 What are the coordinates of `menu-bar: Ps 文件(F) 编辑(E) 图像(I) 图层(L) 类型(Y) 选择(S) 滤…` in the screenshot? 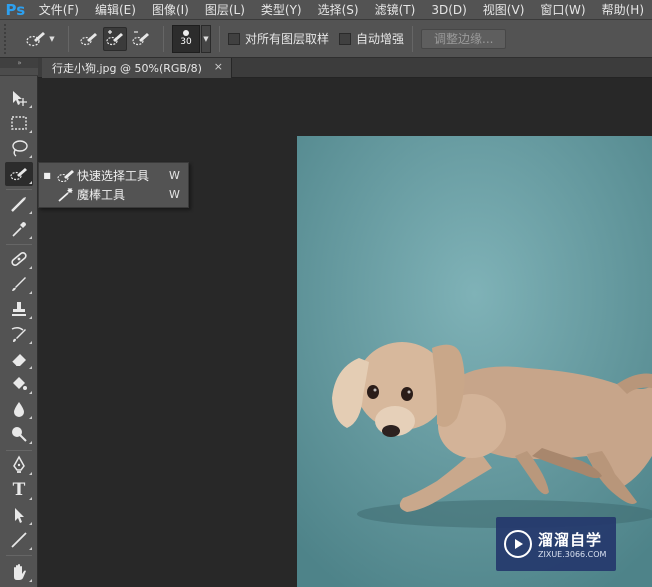 It's located at (326, 10).